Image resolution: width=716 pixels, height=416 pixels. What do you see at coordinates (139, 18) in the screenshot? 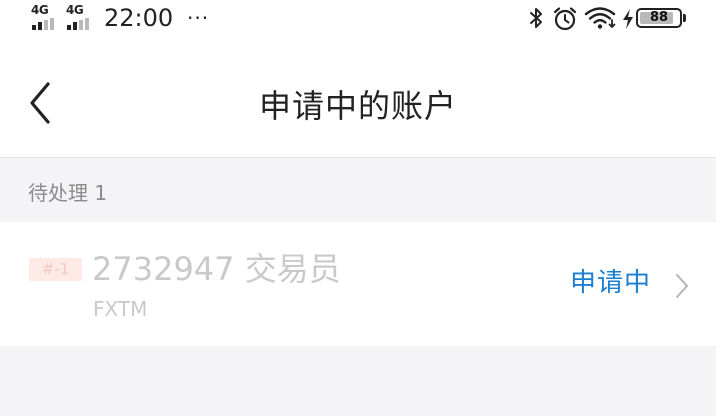
I see `status-time: 22:00` at bounding box center [139, 18].